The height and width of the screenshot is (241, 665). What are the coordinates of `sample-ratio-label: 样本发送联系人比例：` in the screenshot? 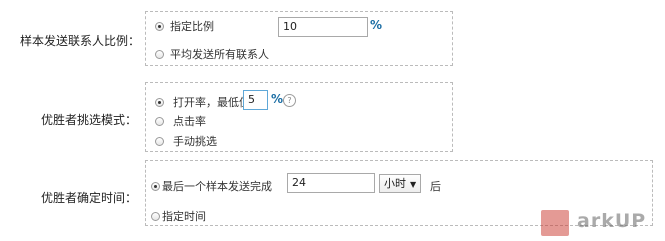 It's located at (80, 41).